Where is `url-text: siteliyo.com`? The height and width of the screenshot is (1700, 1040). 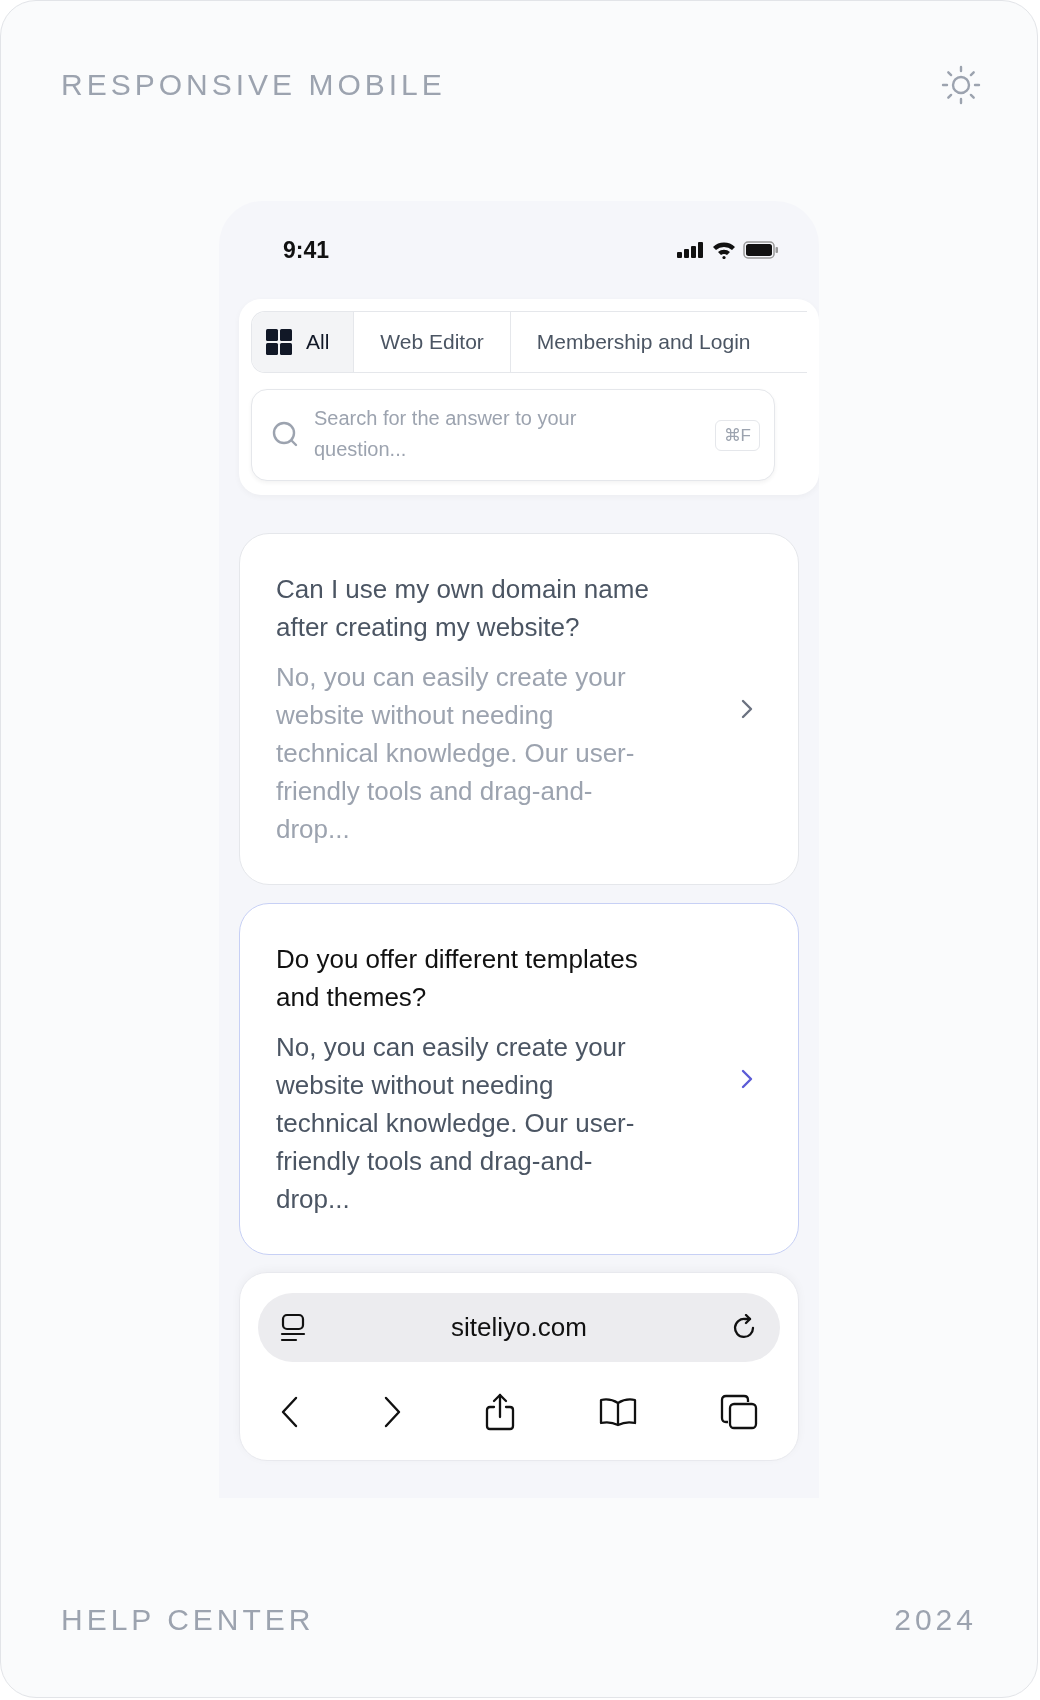
url-text: siteliyo.com is located at coordinates (519, 1327).